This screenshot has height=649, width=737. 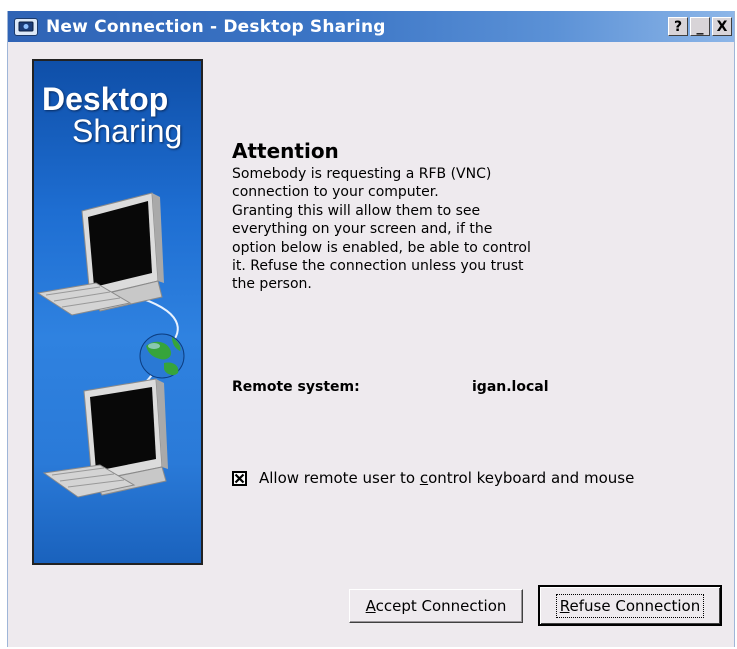 I want to click on title-bar: New Connection - Desktop Sharing ? _ X, so click(x=371, y=26).